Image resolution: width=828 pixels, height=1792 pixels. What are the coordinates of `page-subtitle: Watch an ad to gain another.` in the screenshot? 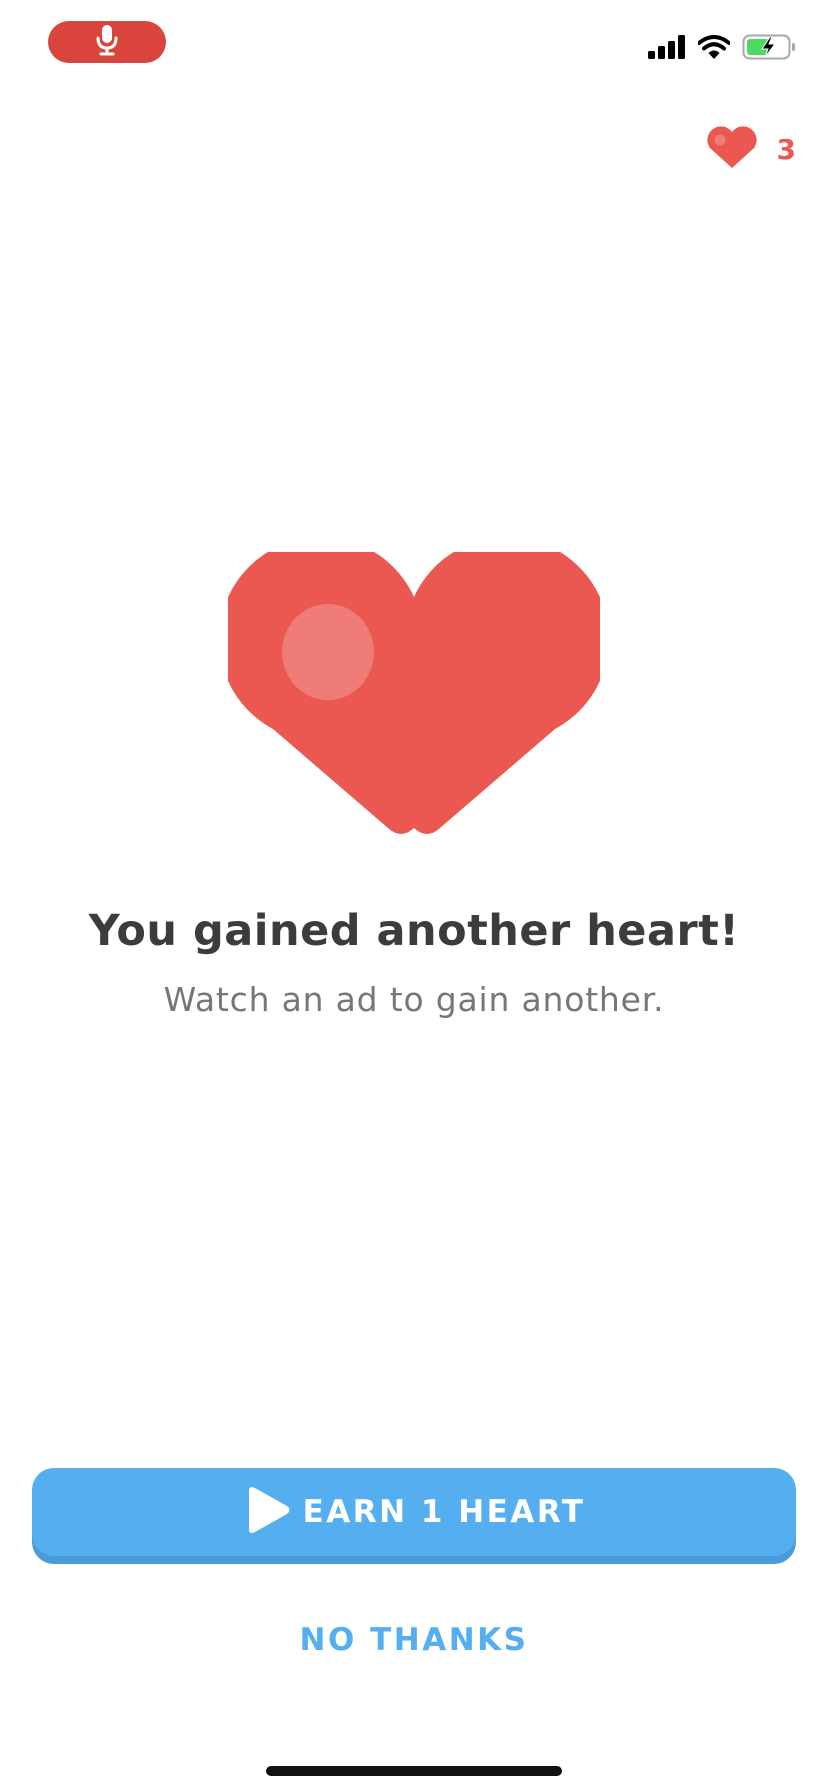 It's located at (414, 999).